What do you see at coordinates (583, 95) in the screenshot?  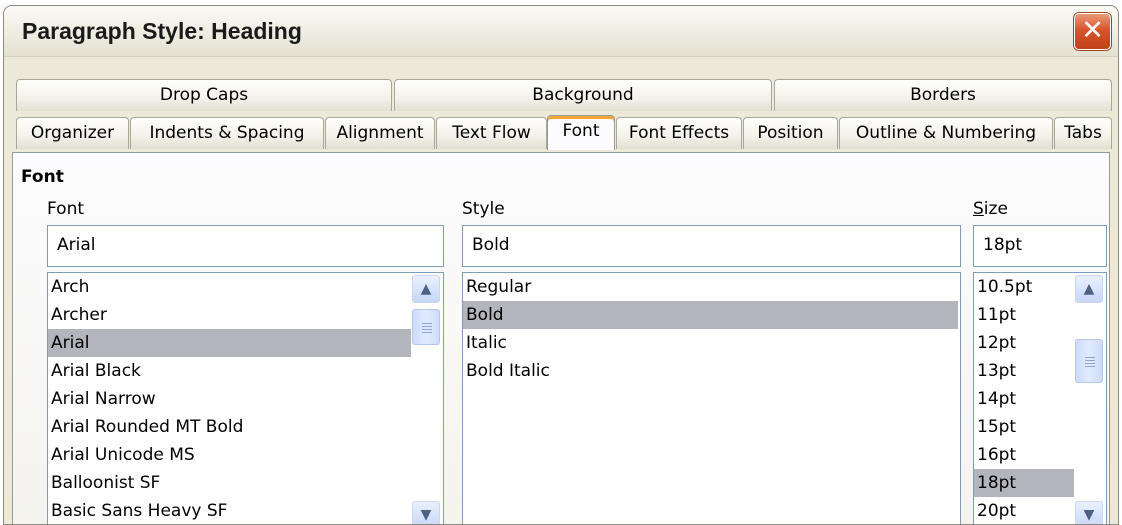 I see `tab-background: Background` at bounding box center [583, 95].